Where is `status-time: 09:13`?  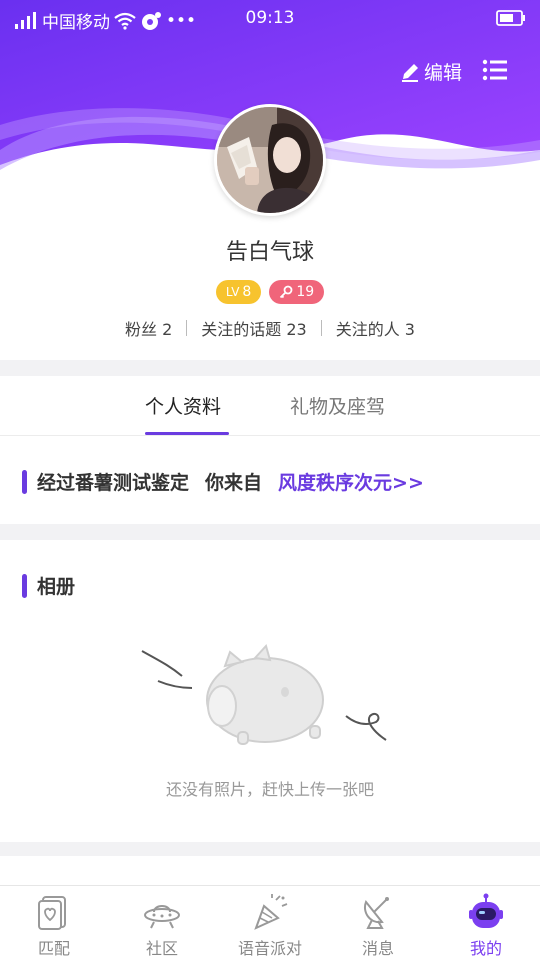
status-time: 09:13 is located at coordinates (270, 18).